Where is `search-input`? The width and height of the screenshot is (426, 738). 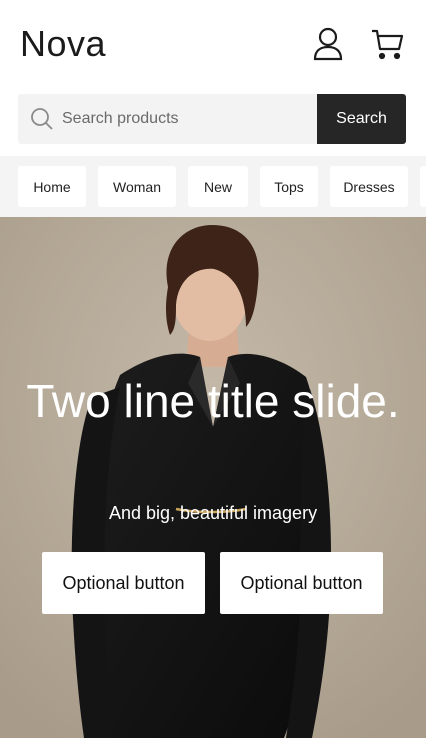 search-input is located at coordinates (187, 119).